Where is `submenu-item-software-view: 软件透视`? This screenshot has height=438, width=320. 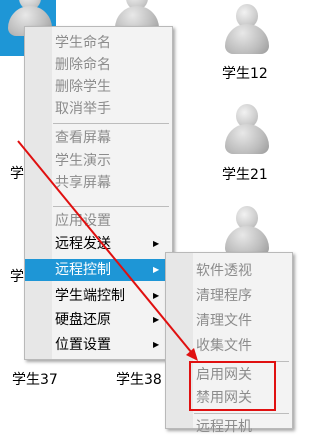
submenu-item-software-view: 软件透视 is located at coordinates (229, 271).